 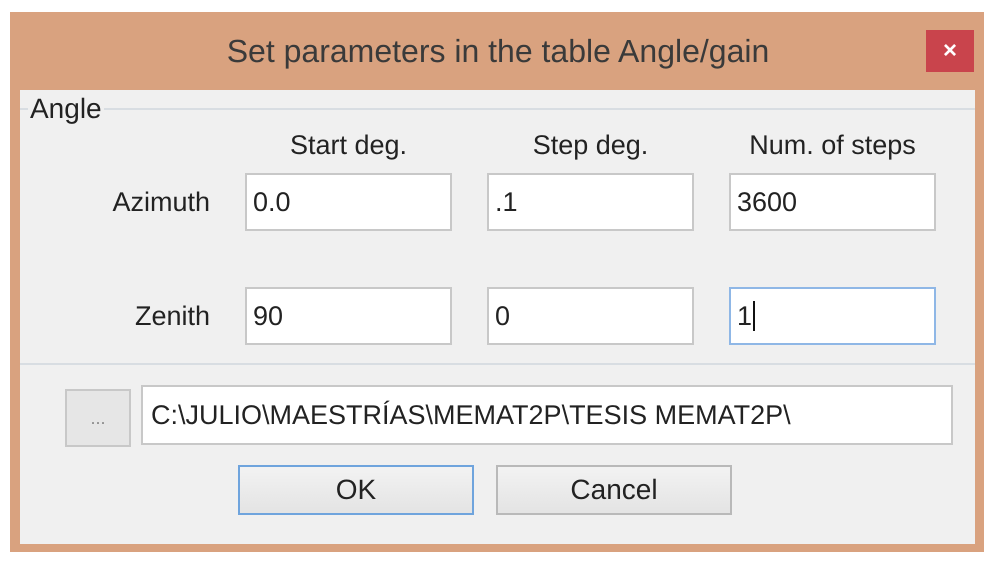 What do you see at coordinates (498, 51) in the screenshot?
I see `window-title: Set parameters in the table Angle/gain` at bounding box center [498, 51].